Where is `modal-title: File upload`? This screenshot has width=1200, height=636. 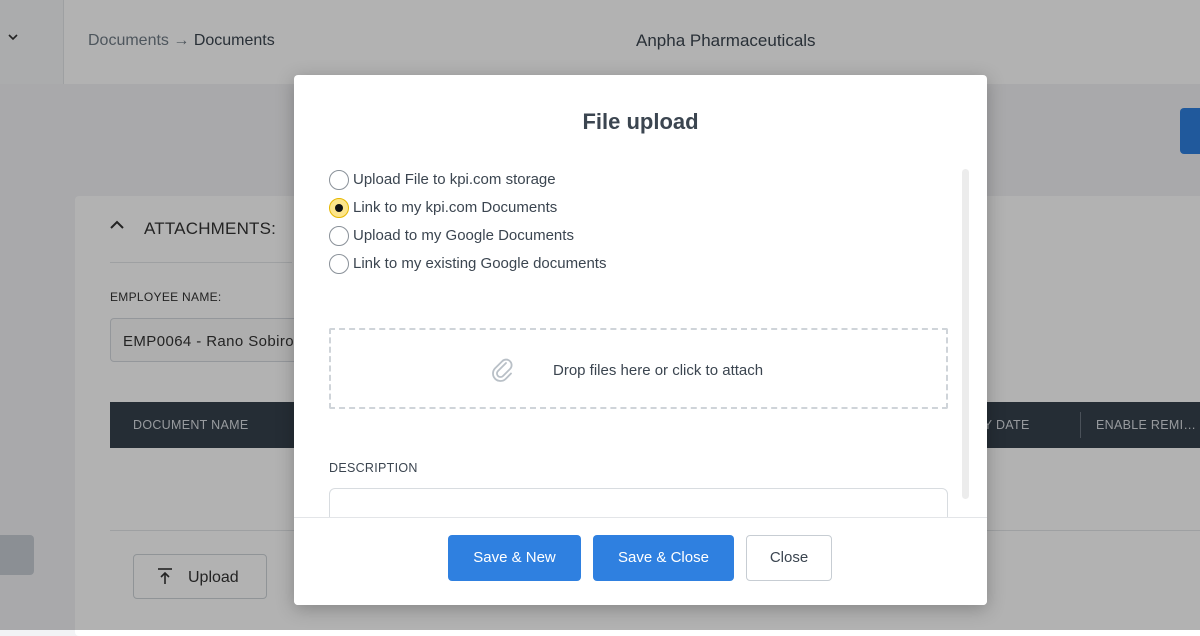
modal-title: File upload is located at coordinates (640, 121).